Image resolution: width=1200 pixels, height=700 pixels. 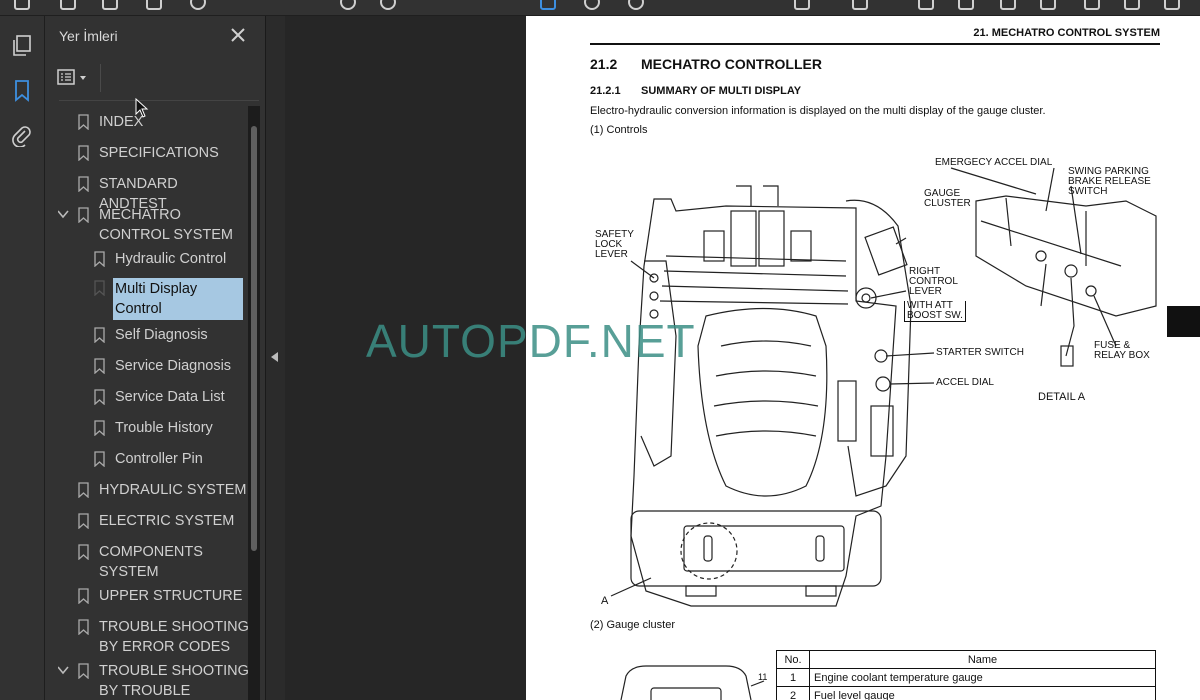 What do you see at coordinates (763, 677) in the screenshot?
I see `reference-11: 11` at bounding box center [763, 677].